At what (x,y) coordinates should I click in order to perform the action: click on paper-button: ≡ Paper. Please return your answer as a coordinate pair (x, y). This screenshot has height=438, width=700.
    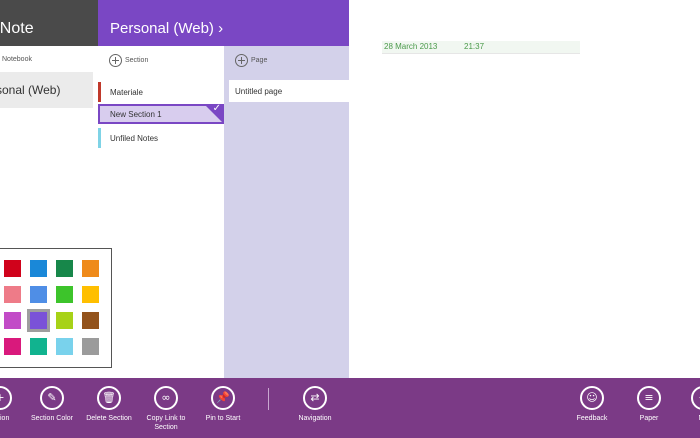
    Looking at the image, I should click on (649, 404).